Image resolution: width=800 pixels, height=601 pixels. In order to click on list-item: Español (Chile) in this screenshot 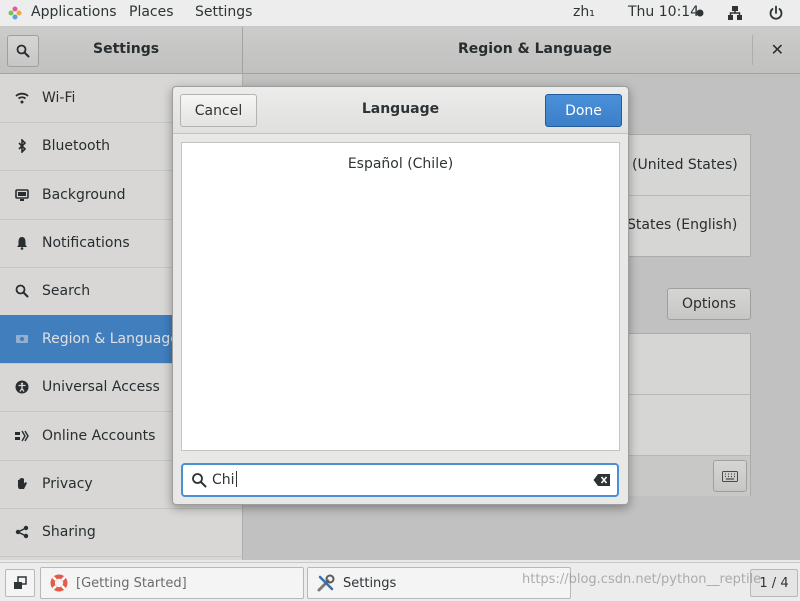, I will do `click(400, 164)`.